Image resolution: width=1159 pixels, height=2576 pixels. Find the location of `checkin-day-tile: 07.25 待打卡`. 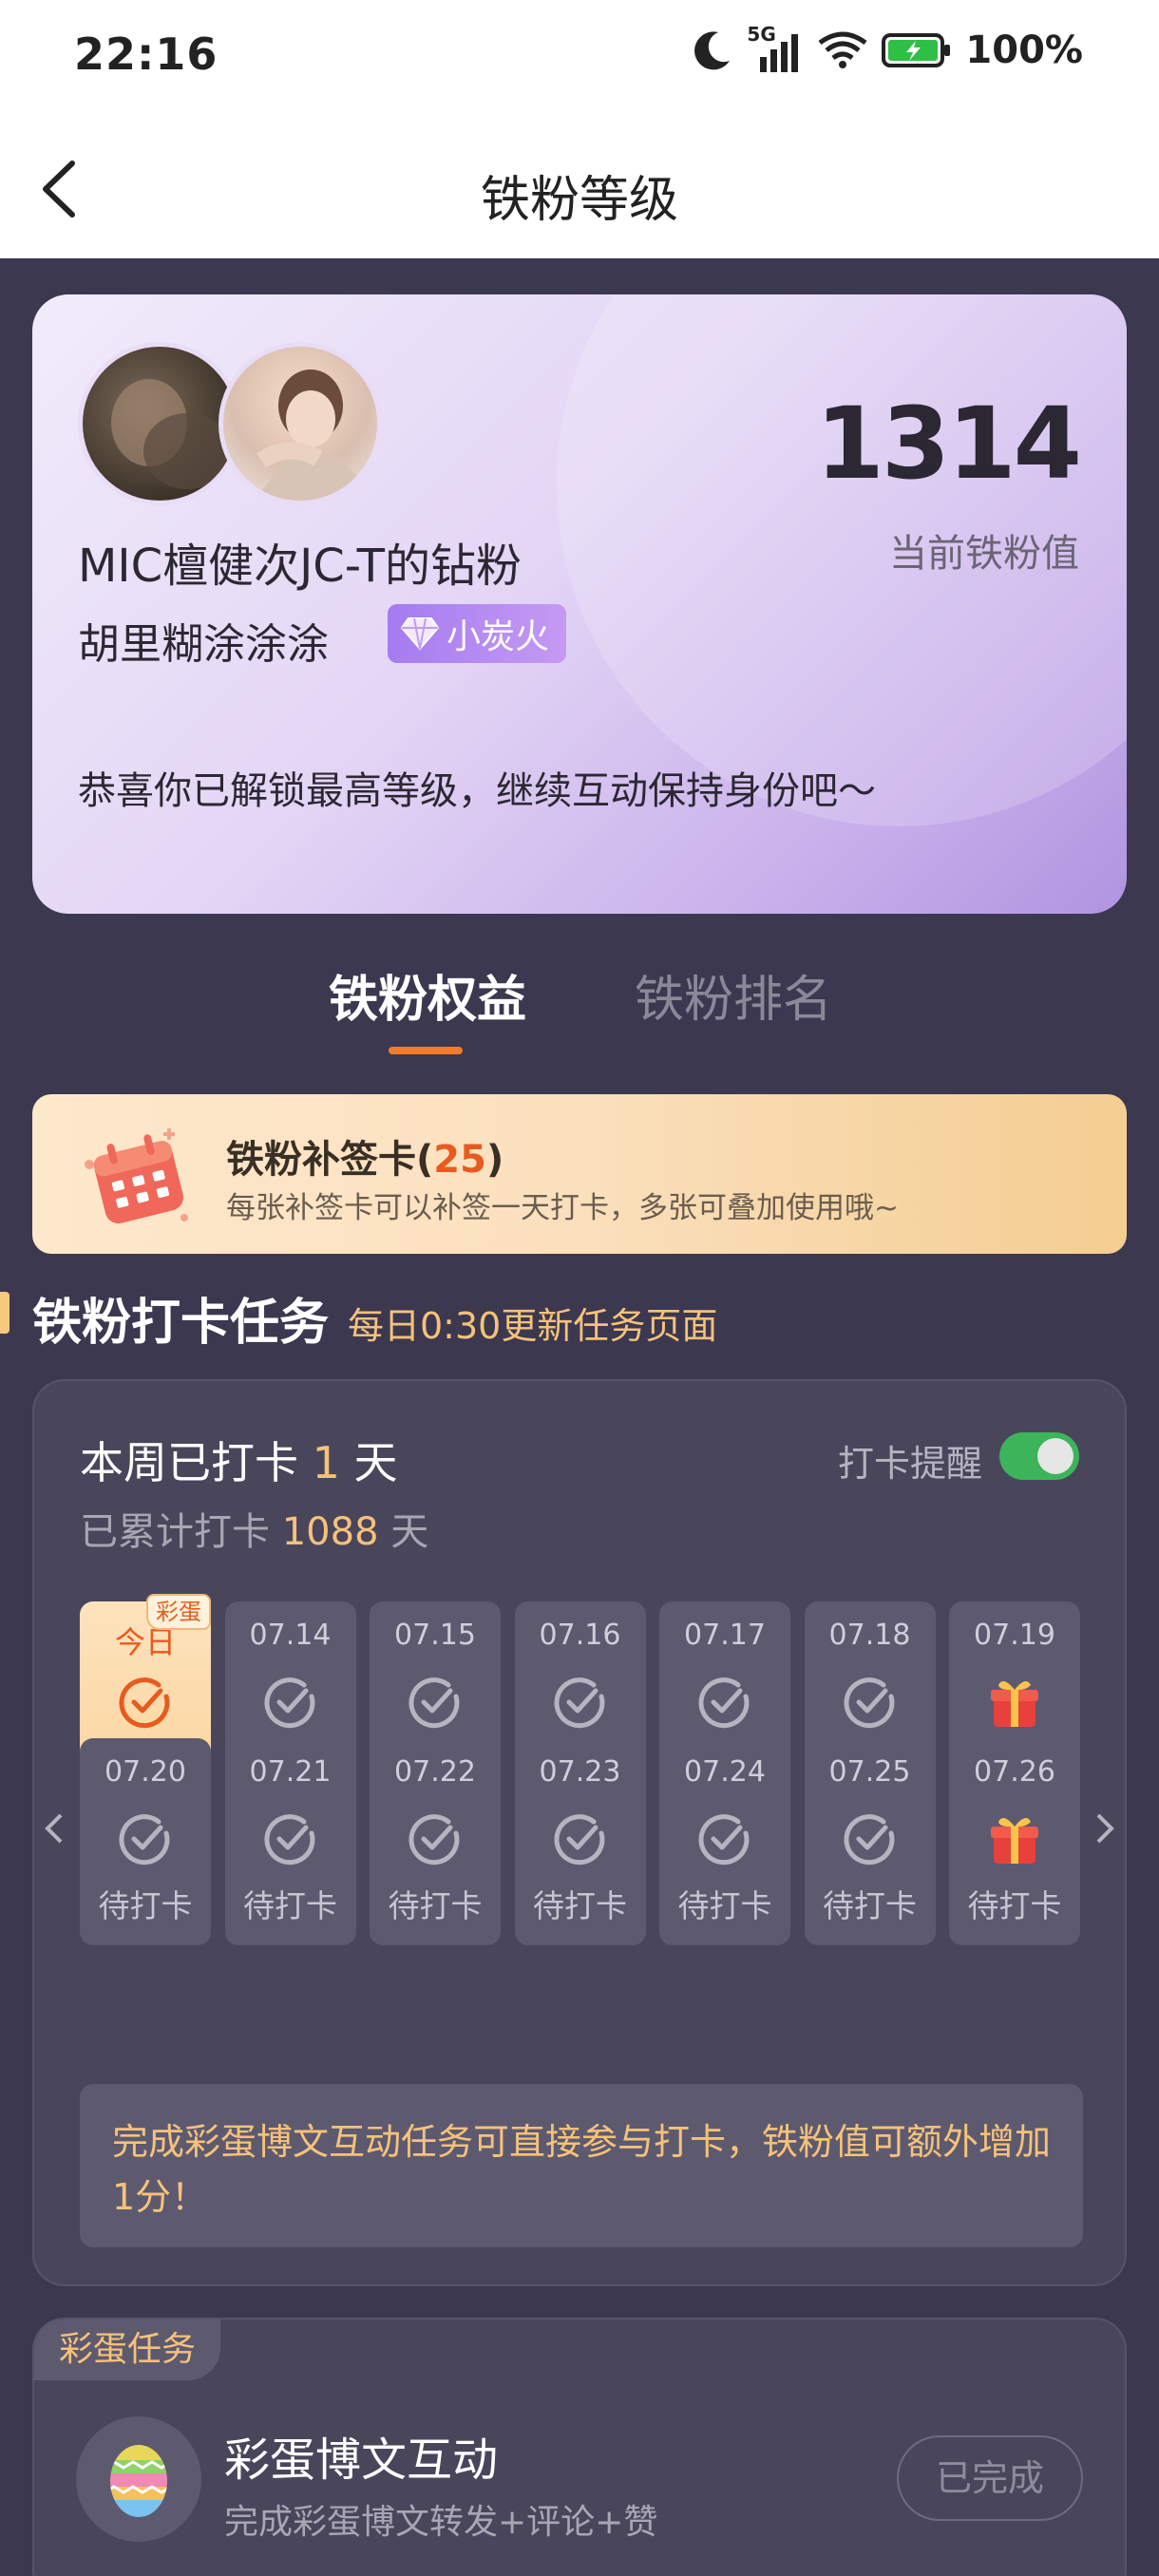

checkin-day-tile: 07.25 待打卡 is located at coordinates (870, 1841).